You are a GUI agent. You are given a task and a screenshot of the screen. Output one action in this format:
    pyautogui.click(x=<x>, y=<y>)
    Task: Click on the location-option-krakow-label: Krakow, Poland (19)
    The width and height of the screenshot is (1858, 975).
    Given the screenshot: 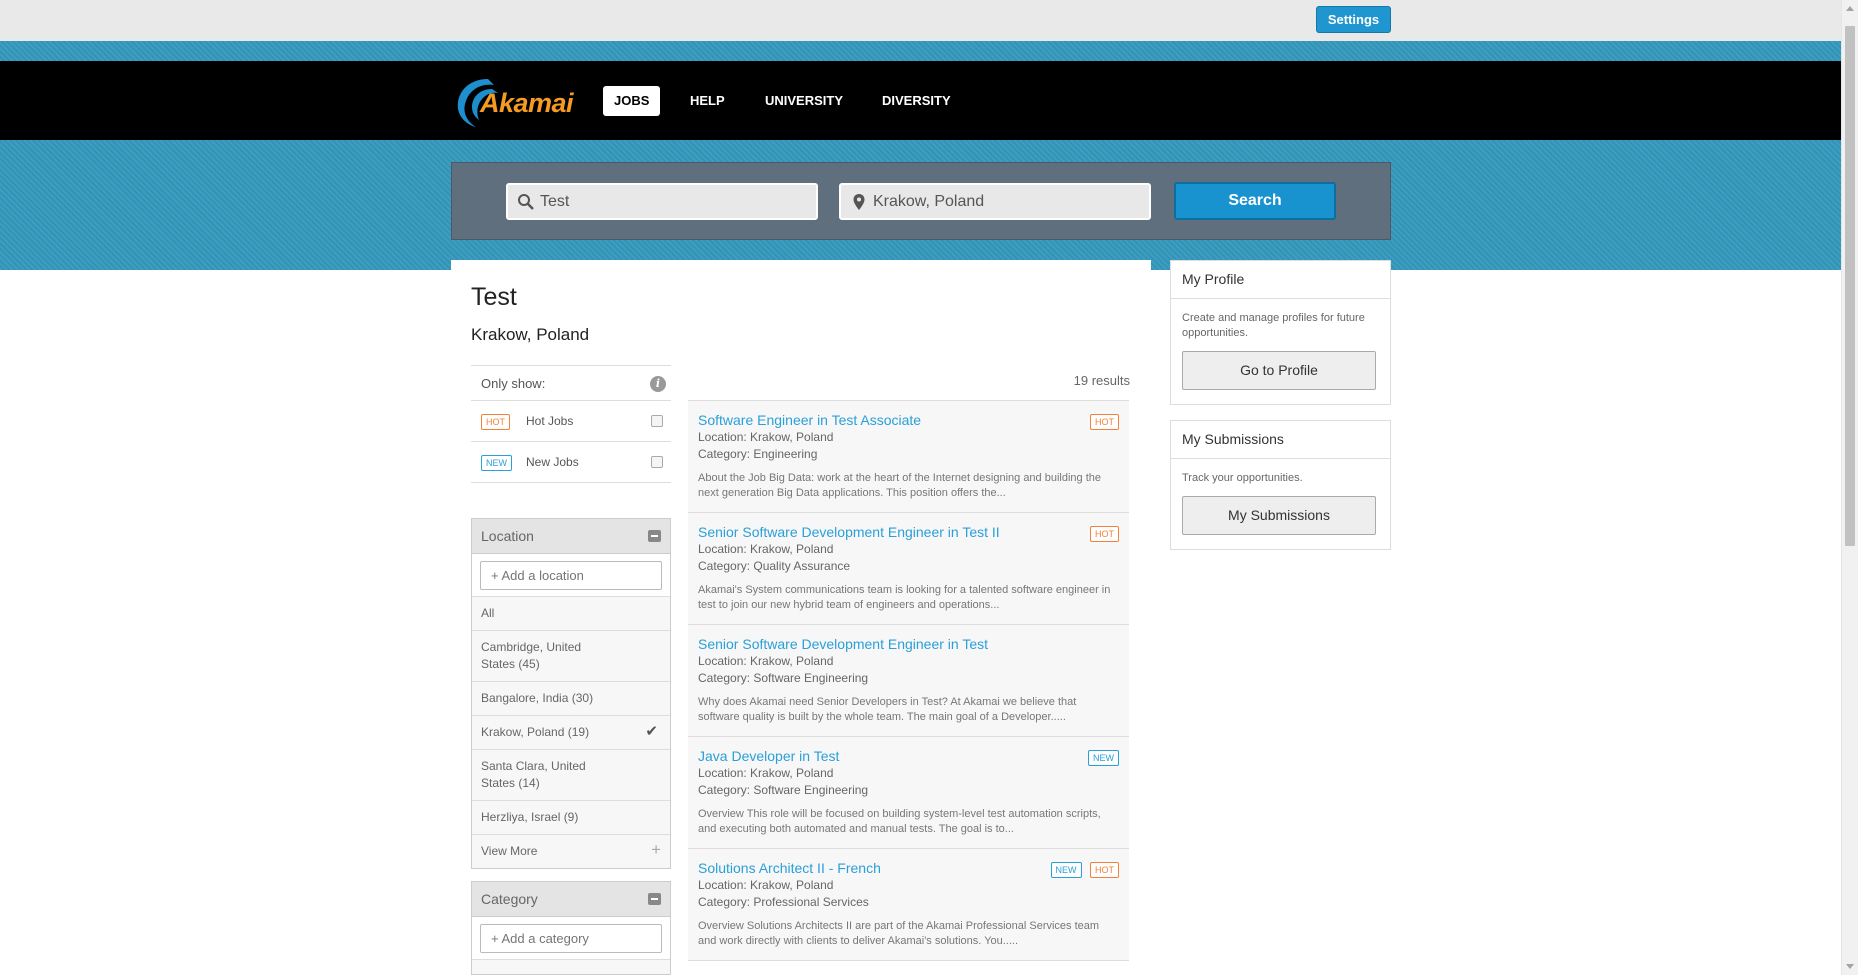 What is the action you would take?
    pyautogui.click(x=535, y=732)
    